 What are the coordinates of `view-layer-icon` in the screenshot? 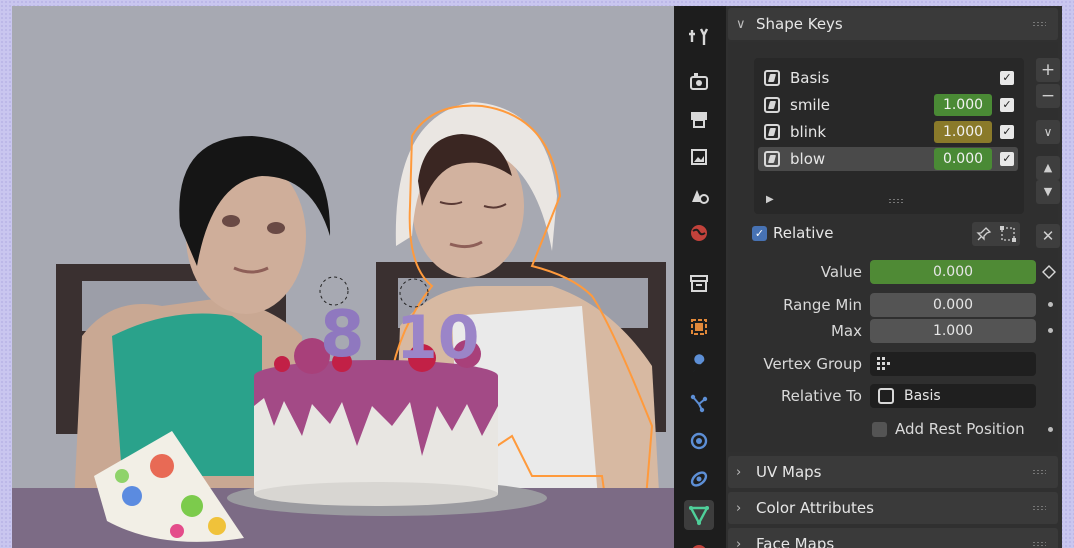 It's located at (699, 157).